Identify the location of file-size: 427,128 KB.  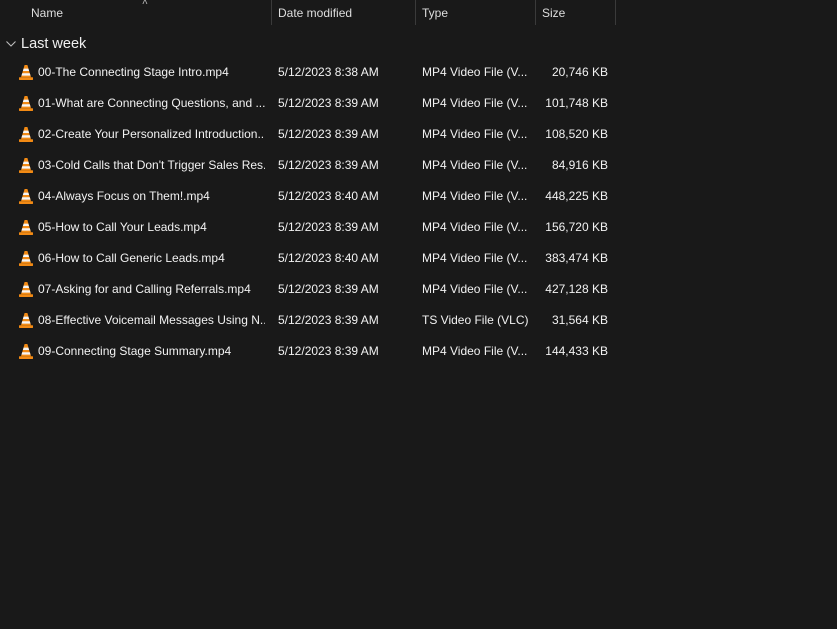
(576, 289).